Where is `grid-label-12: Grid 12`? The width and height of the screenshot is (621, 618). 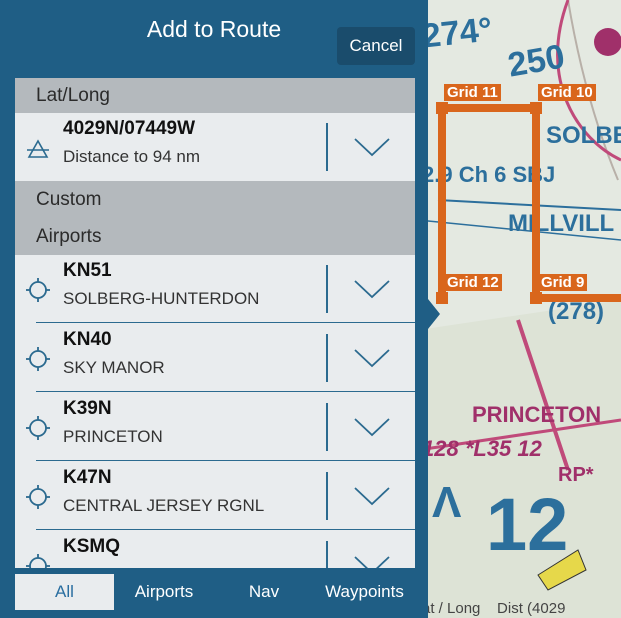
grid-label-12: Grid 12 is located at coordinates (473, 282).